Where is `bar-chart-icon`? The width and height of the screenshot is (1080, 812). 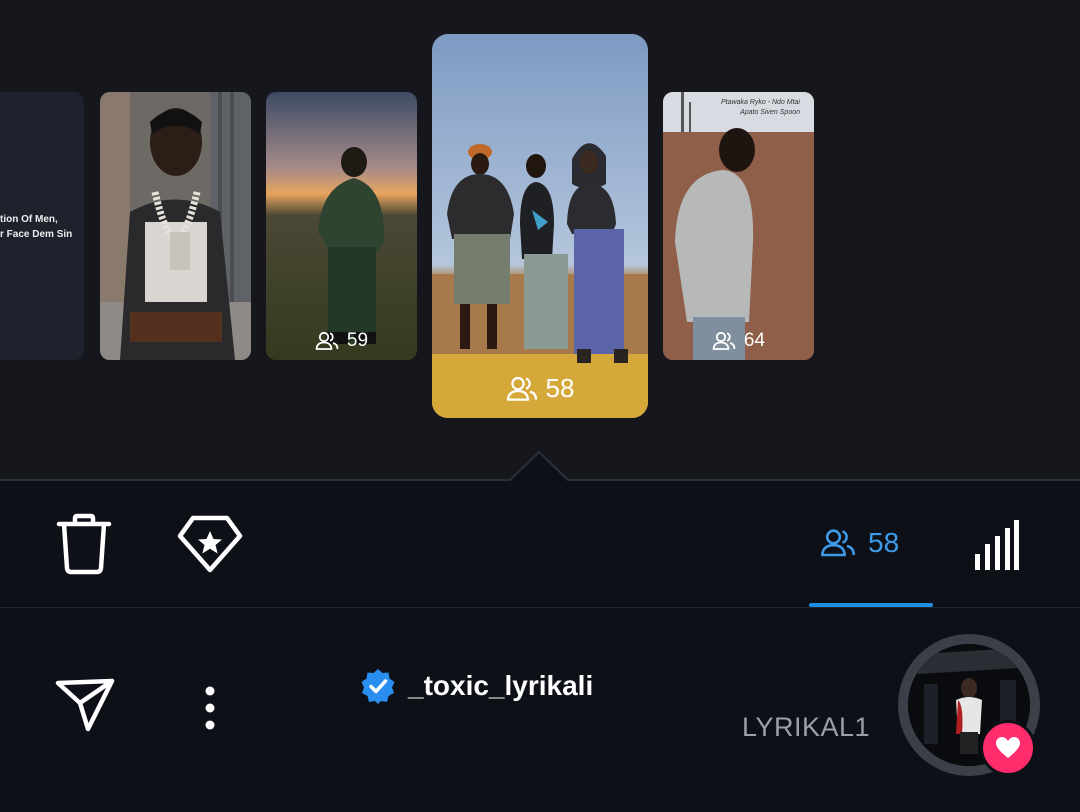 bar-chart-icon is located at coordinates (997, 545).